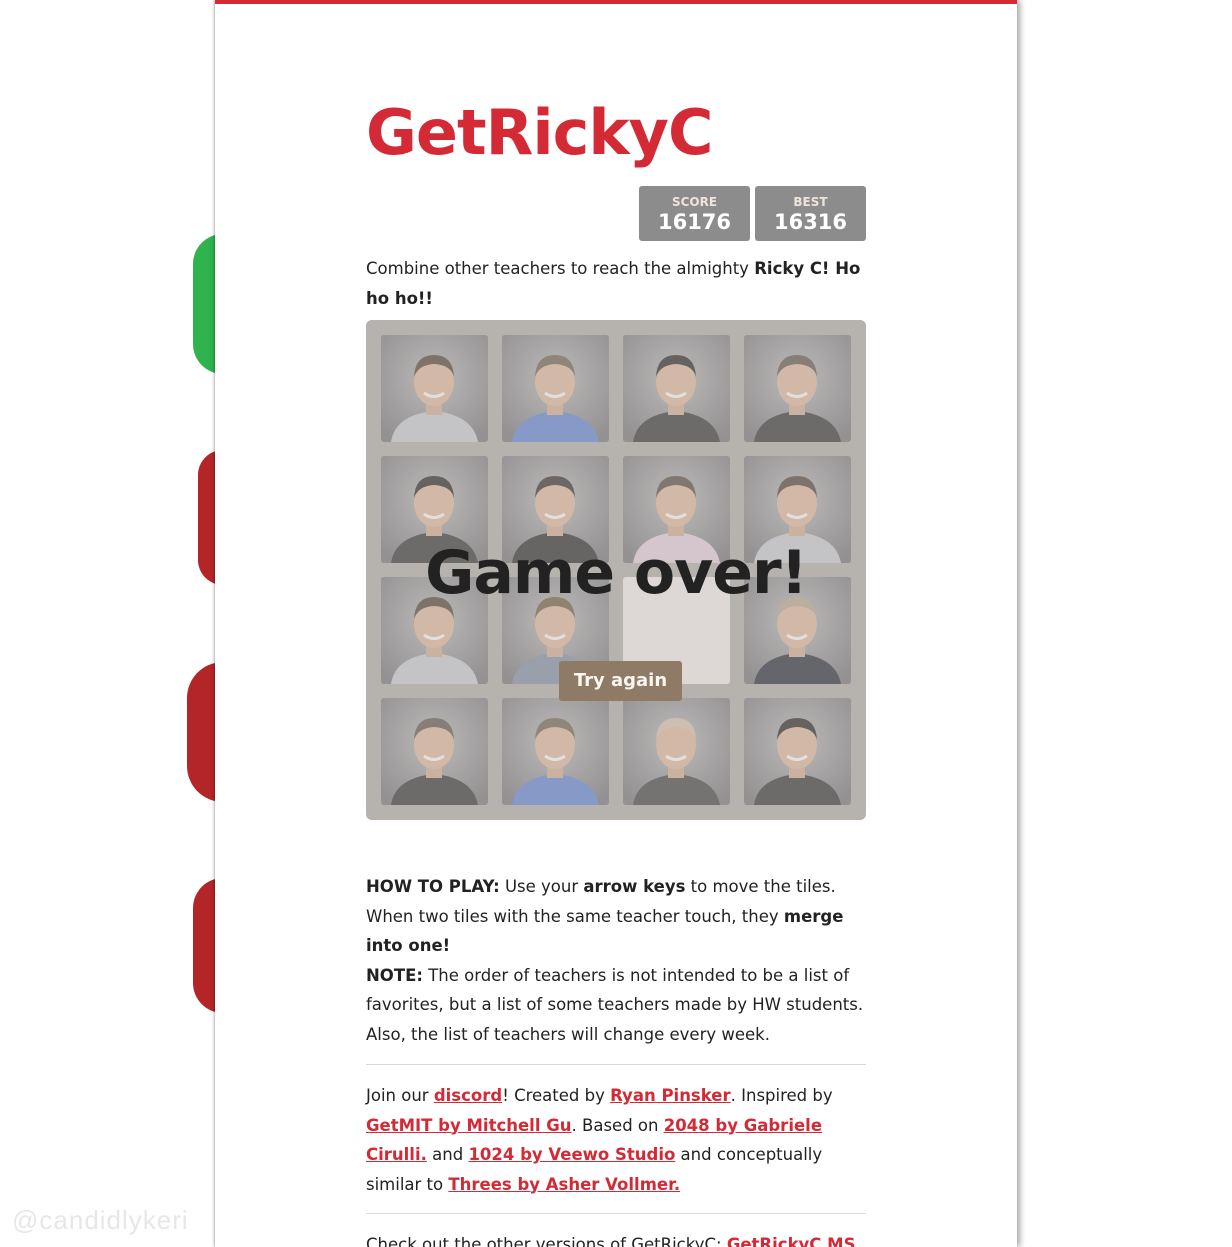  I want to click on credits-text: . Inspired by, so click(781, 1095).